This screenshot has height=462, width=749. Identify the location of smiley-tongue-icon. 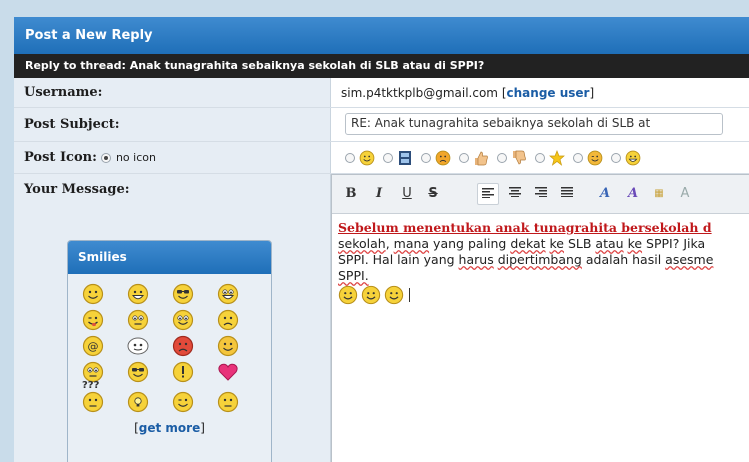
(183, 320).